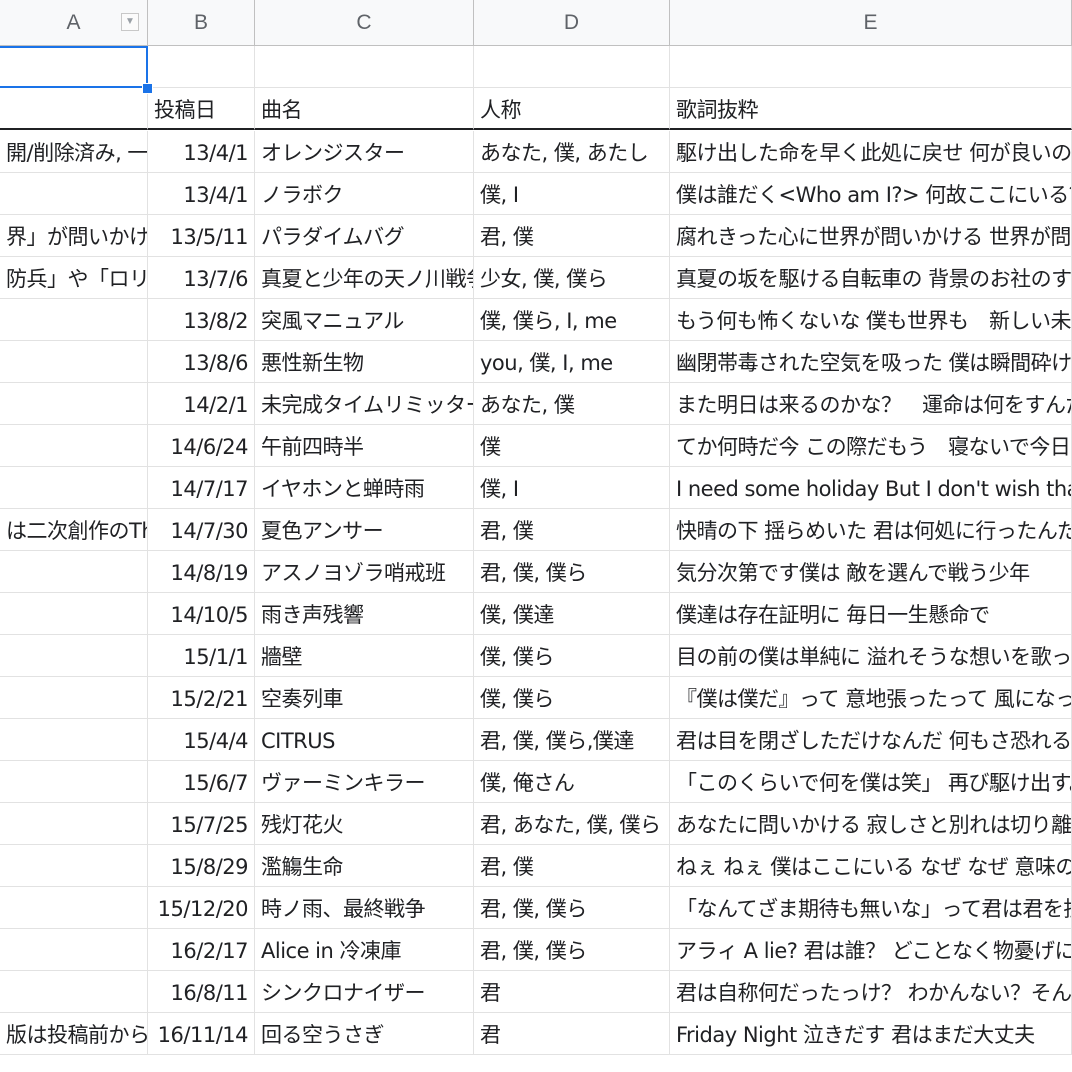 Image resolution: width=1072 pixels, height=1072 pixels. What do you see at coordinates (201, 278) in the screenshot?
I see `cell-date: 13/7/6` at bounding box center [201, 278].